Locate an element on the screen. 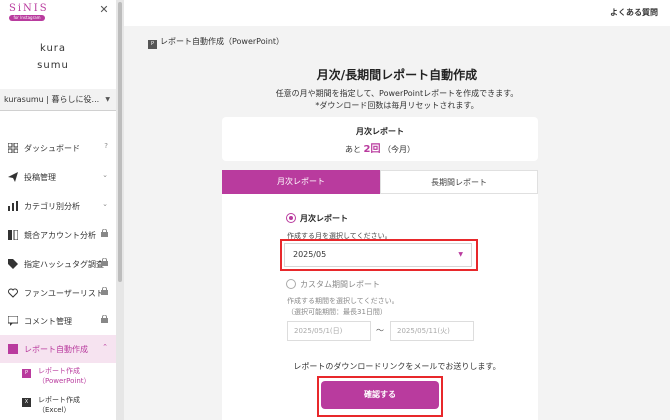 This screenshot has height=420, width=670. sidebar-item-fans: ファンユーザーリスト is located at coordinates (58, 293).